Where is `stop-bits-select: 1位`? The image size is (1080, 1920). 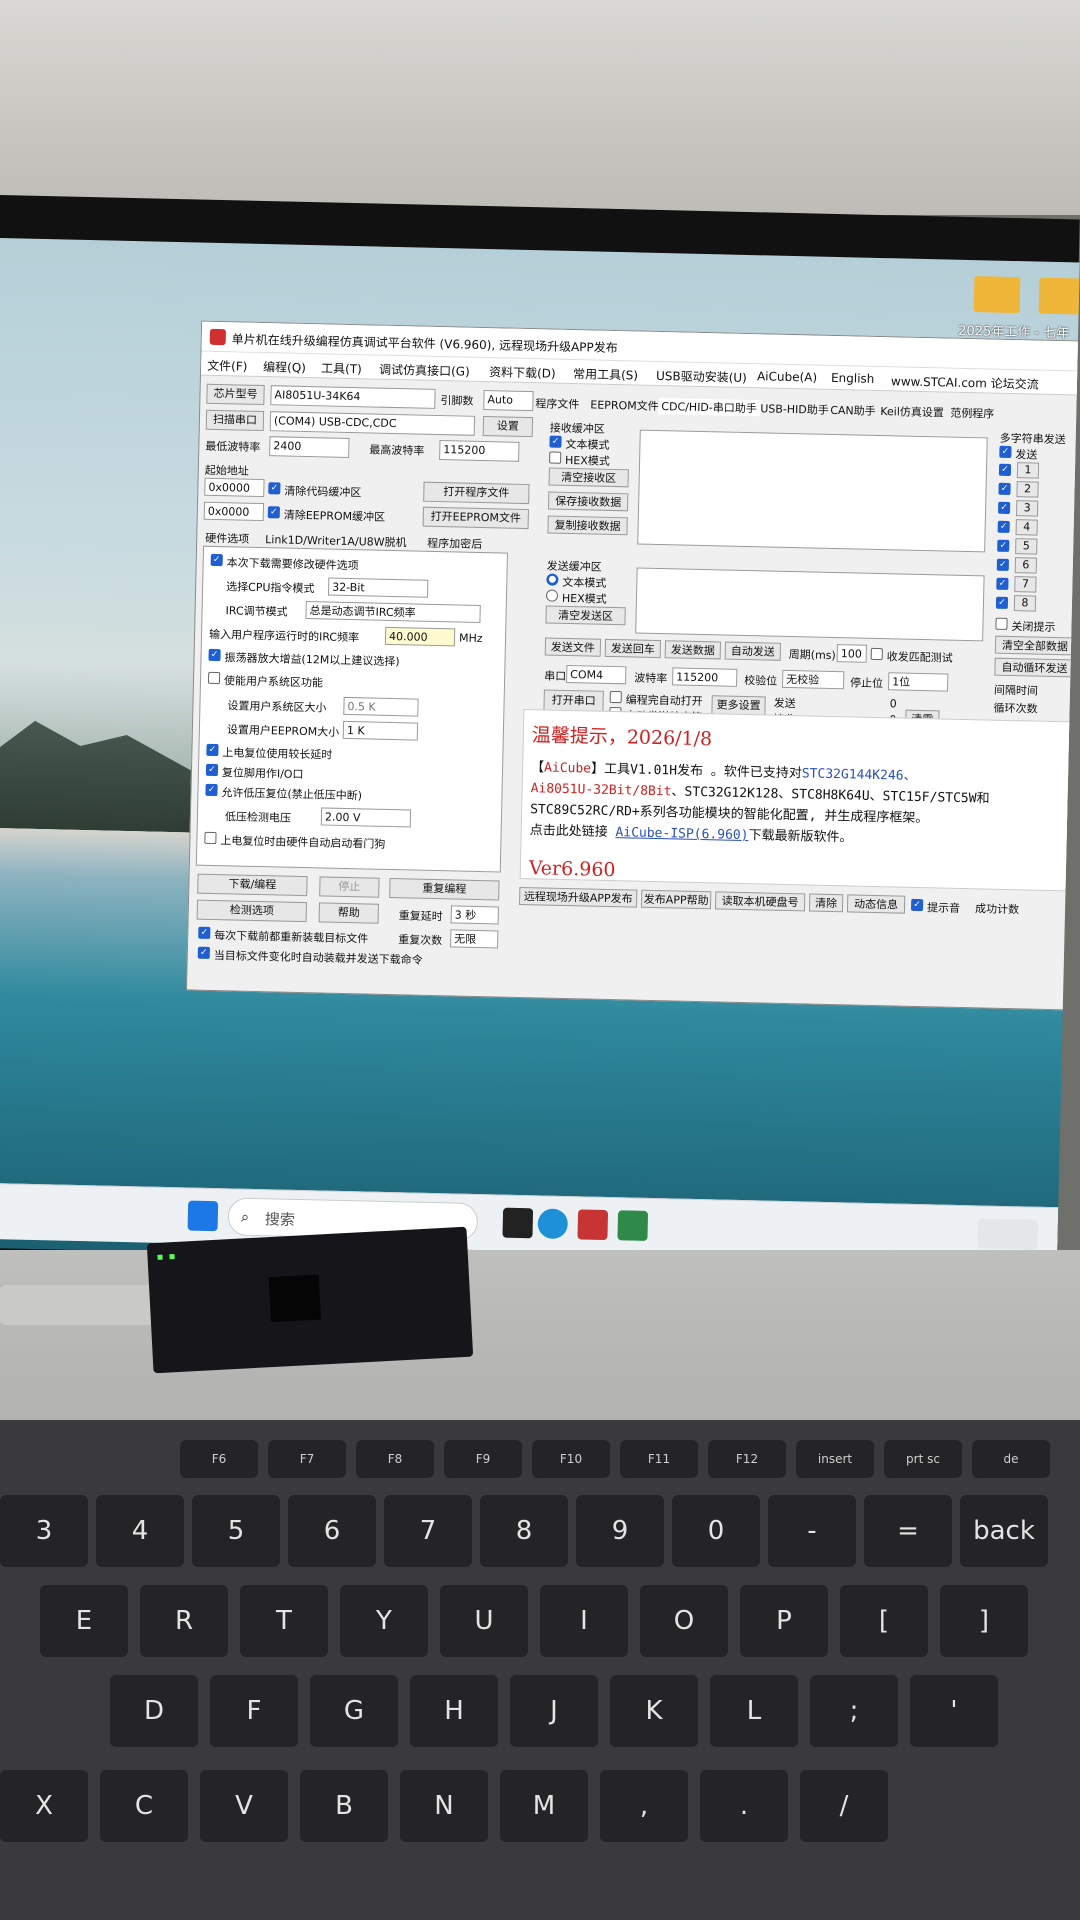
stop-bits-select: 1位 is located at coordinates (918, 682).